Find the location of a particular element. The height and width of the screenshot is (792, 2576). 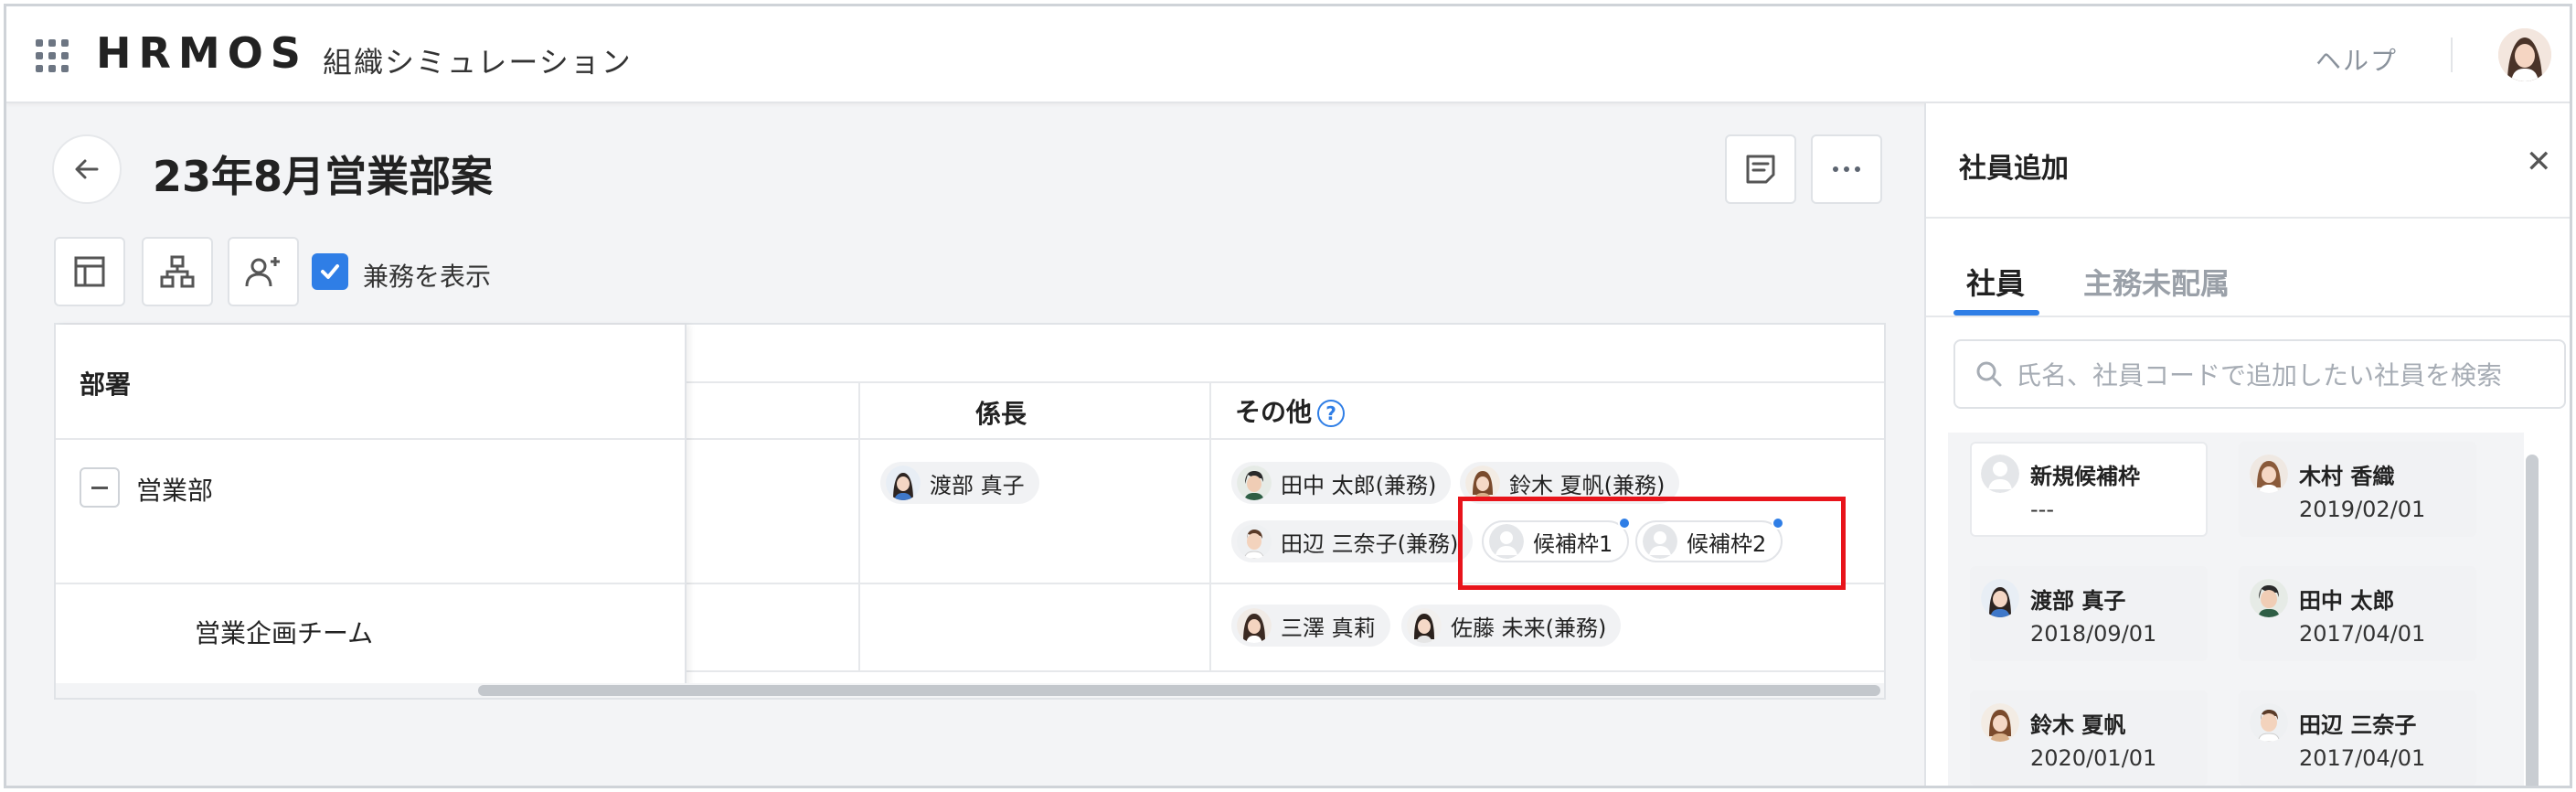

arrow-left-icon is located at coordinates (87, 169).